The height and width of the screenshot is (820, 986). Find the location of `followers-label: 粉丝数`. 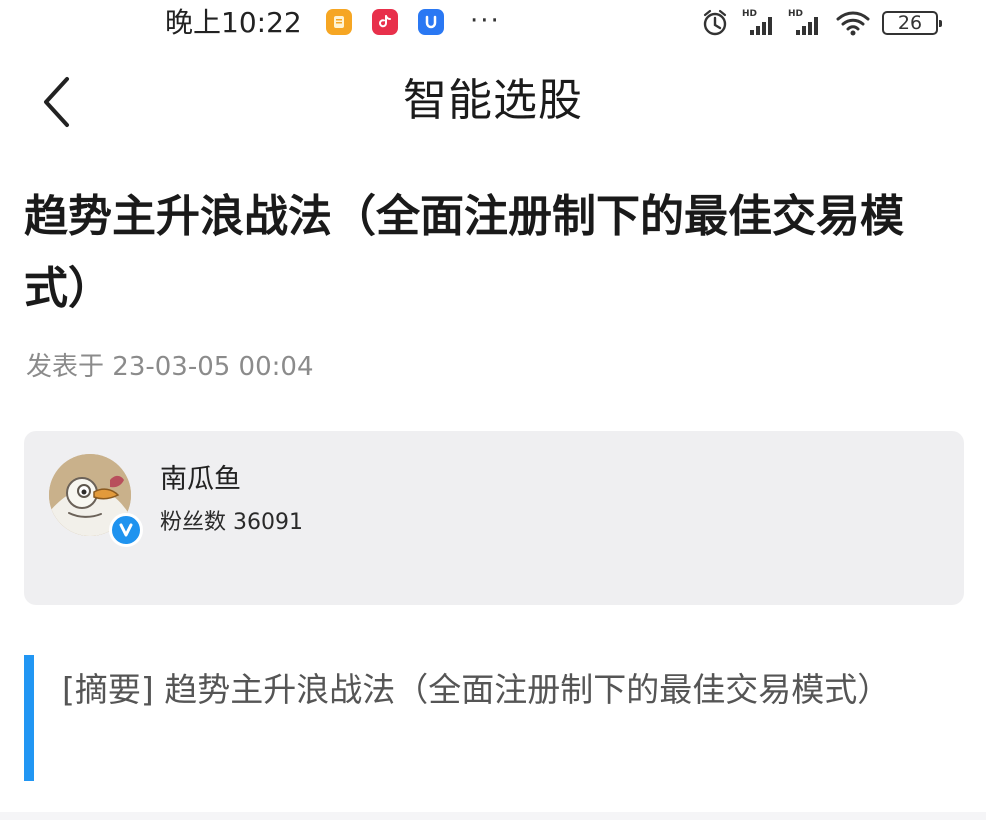

followers-label: 粉丝数 is located at coordinates (193, 522).